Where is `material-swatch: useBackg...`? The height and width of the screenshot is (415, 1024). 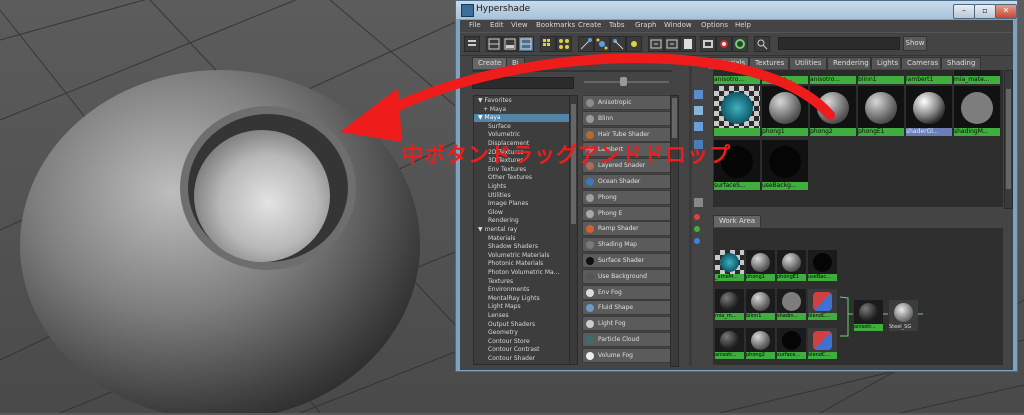 material-swatch: useBackg... is located at coordinates (785, 165).